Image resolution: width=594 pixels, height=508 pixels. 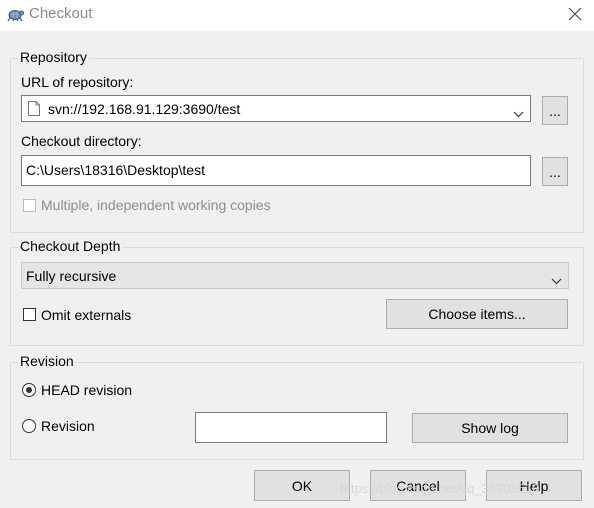 What do you see at coordinates (86, 315) in the screenshot?
I see `omit-externals-label: Omit externals` at bounding box center [86, 315].